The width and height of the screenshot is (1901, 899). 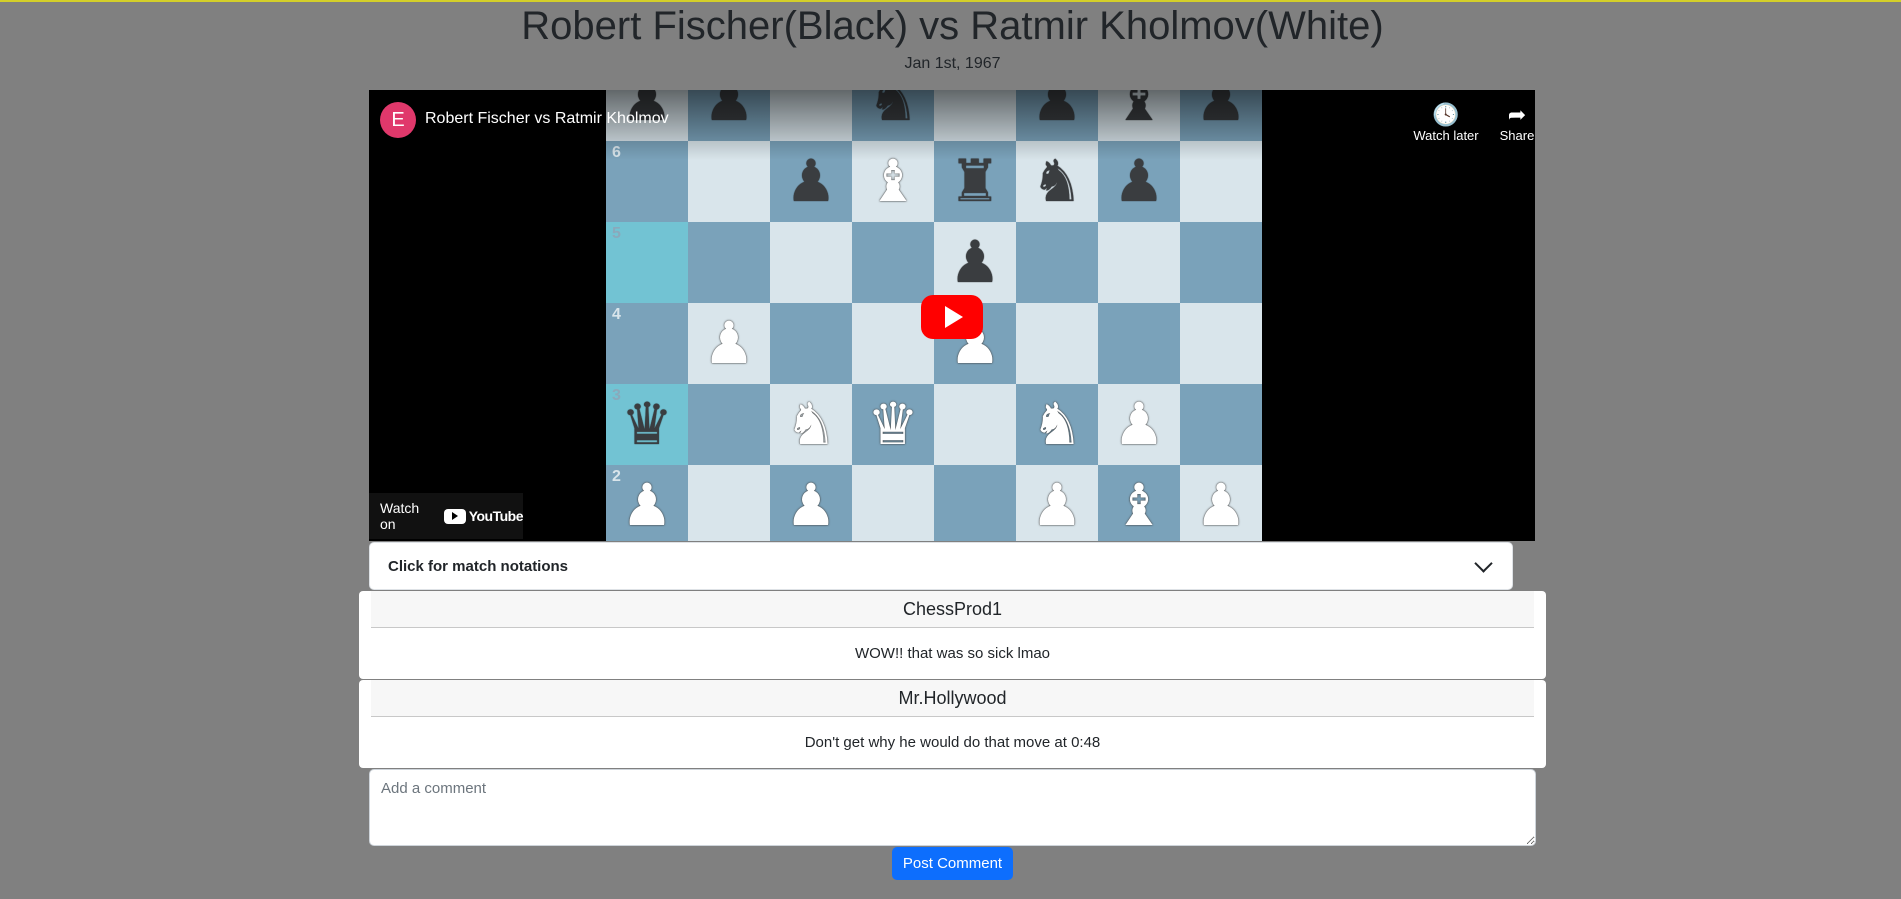 What do you see at coordinates (616, 314) in the screenshot?
I see `rank-label: 4` at bounding box center [616, 314].